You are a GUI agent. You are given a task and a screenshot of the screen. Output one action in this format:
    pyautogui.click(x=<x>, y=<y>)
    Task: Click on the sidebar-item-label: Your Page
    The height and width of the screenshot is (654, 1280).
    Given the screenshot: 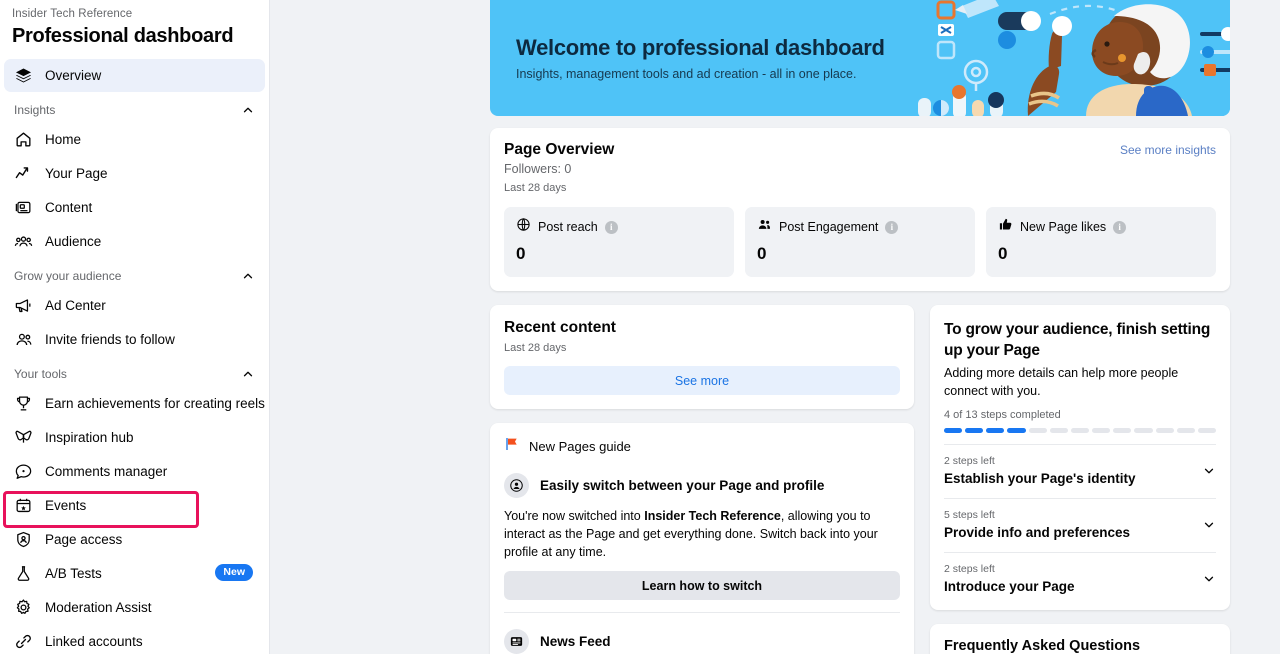 What is the action you would take?
    pyautogui.click(x=76, y=173)
    